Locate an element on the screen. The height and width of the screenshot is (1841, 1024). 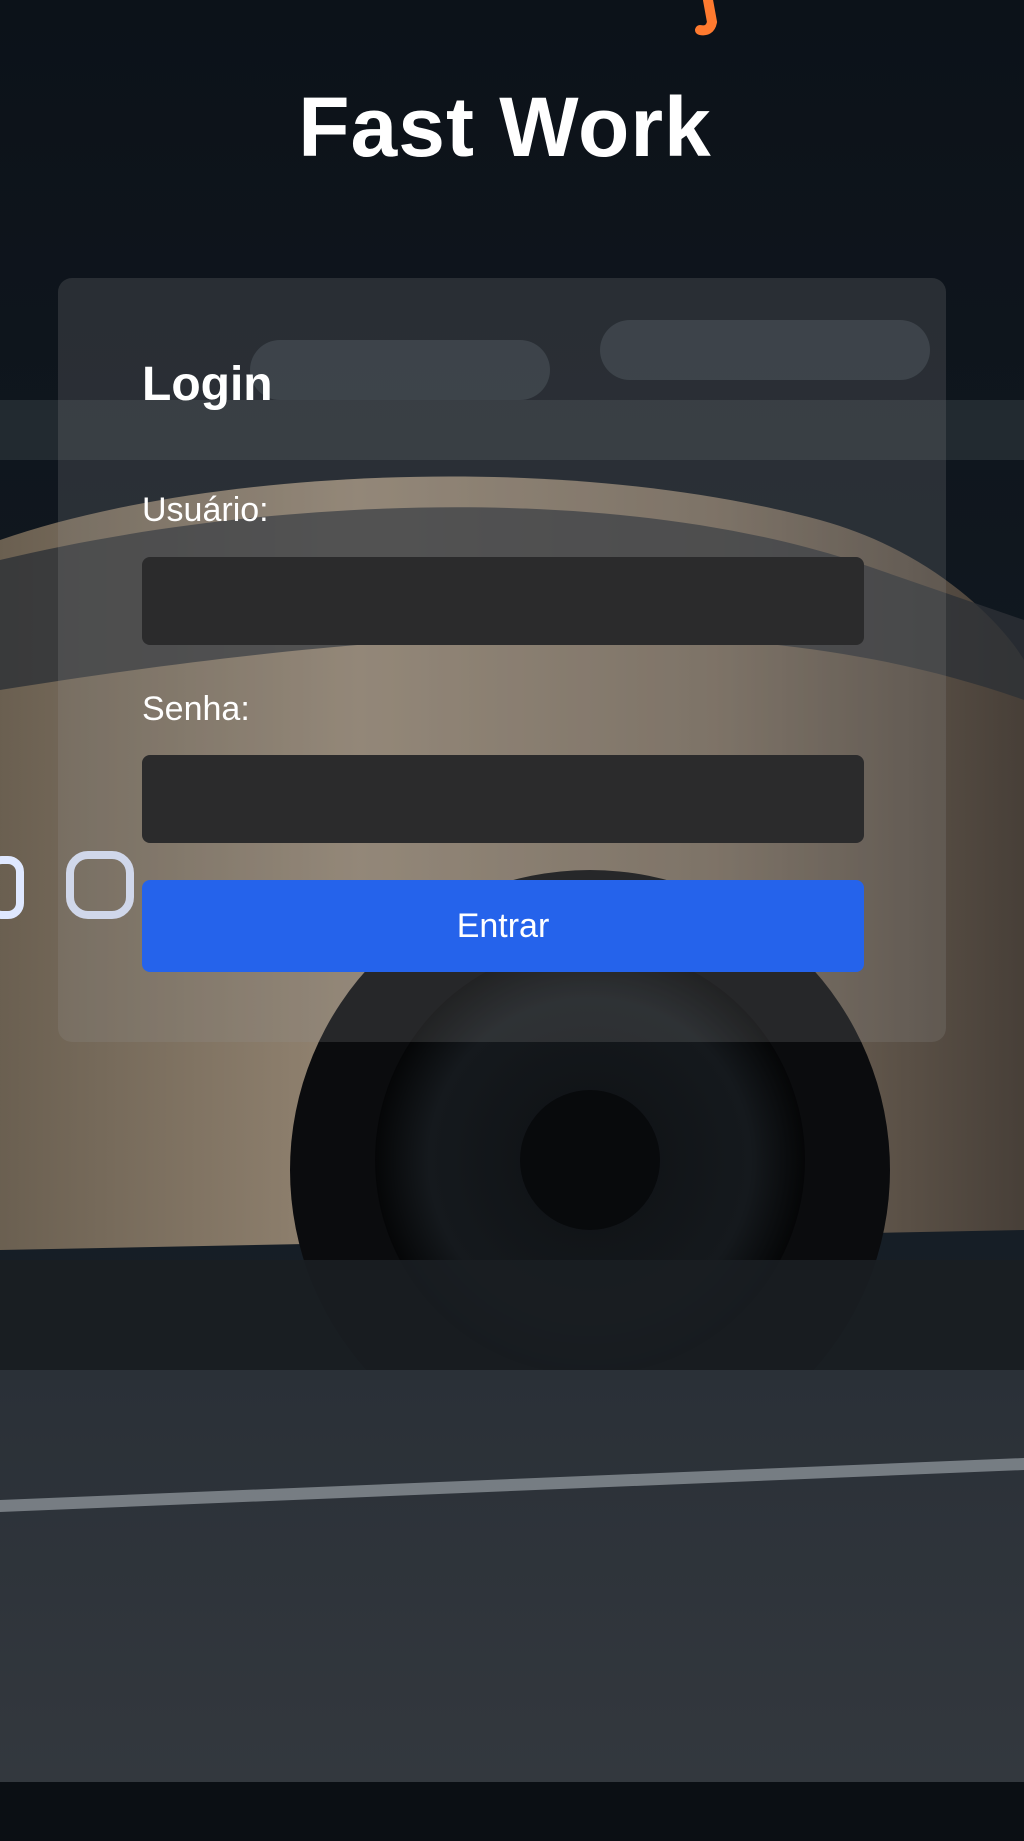
password-label: Senha: is located at coordinates (196, 709).